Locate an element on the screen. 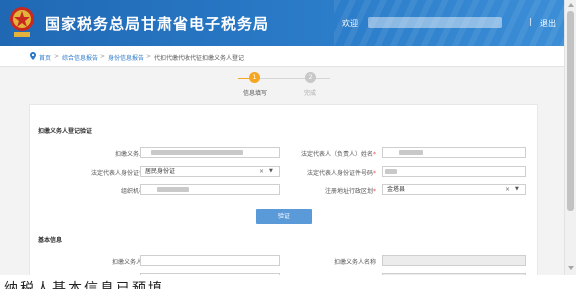 The height and width of the screenshot is (289, 576). id-type-value: 居民身份证 is located at coordinates (160, 171).